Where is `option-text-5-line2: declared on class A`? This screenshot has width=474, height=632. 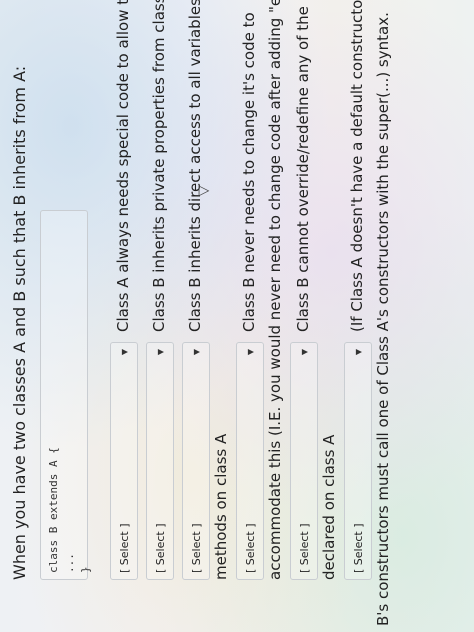 option-text-5-line2: declared on class A is located at coordinates (329, 507).